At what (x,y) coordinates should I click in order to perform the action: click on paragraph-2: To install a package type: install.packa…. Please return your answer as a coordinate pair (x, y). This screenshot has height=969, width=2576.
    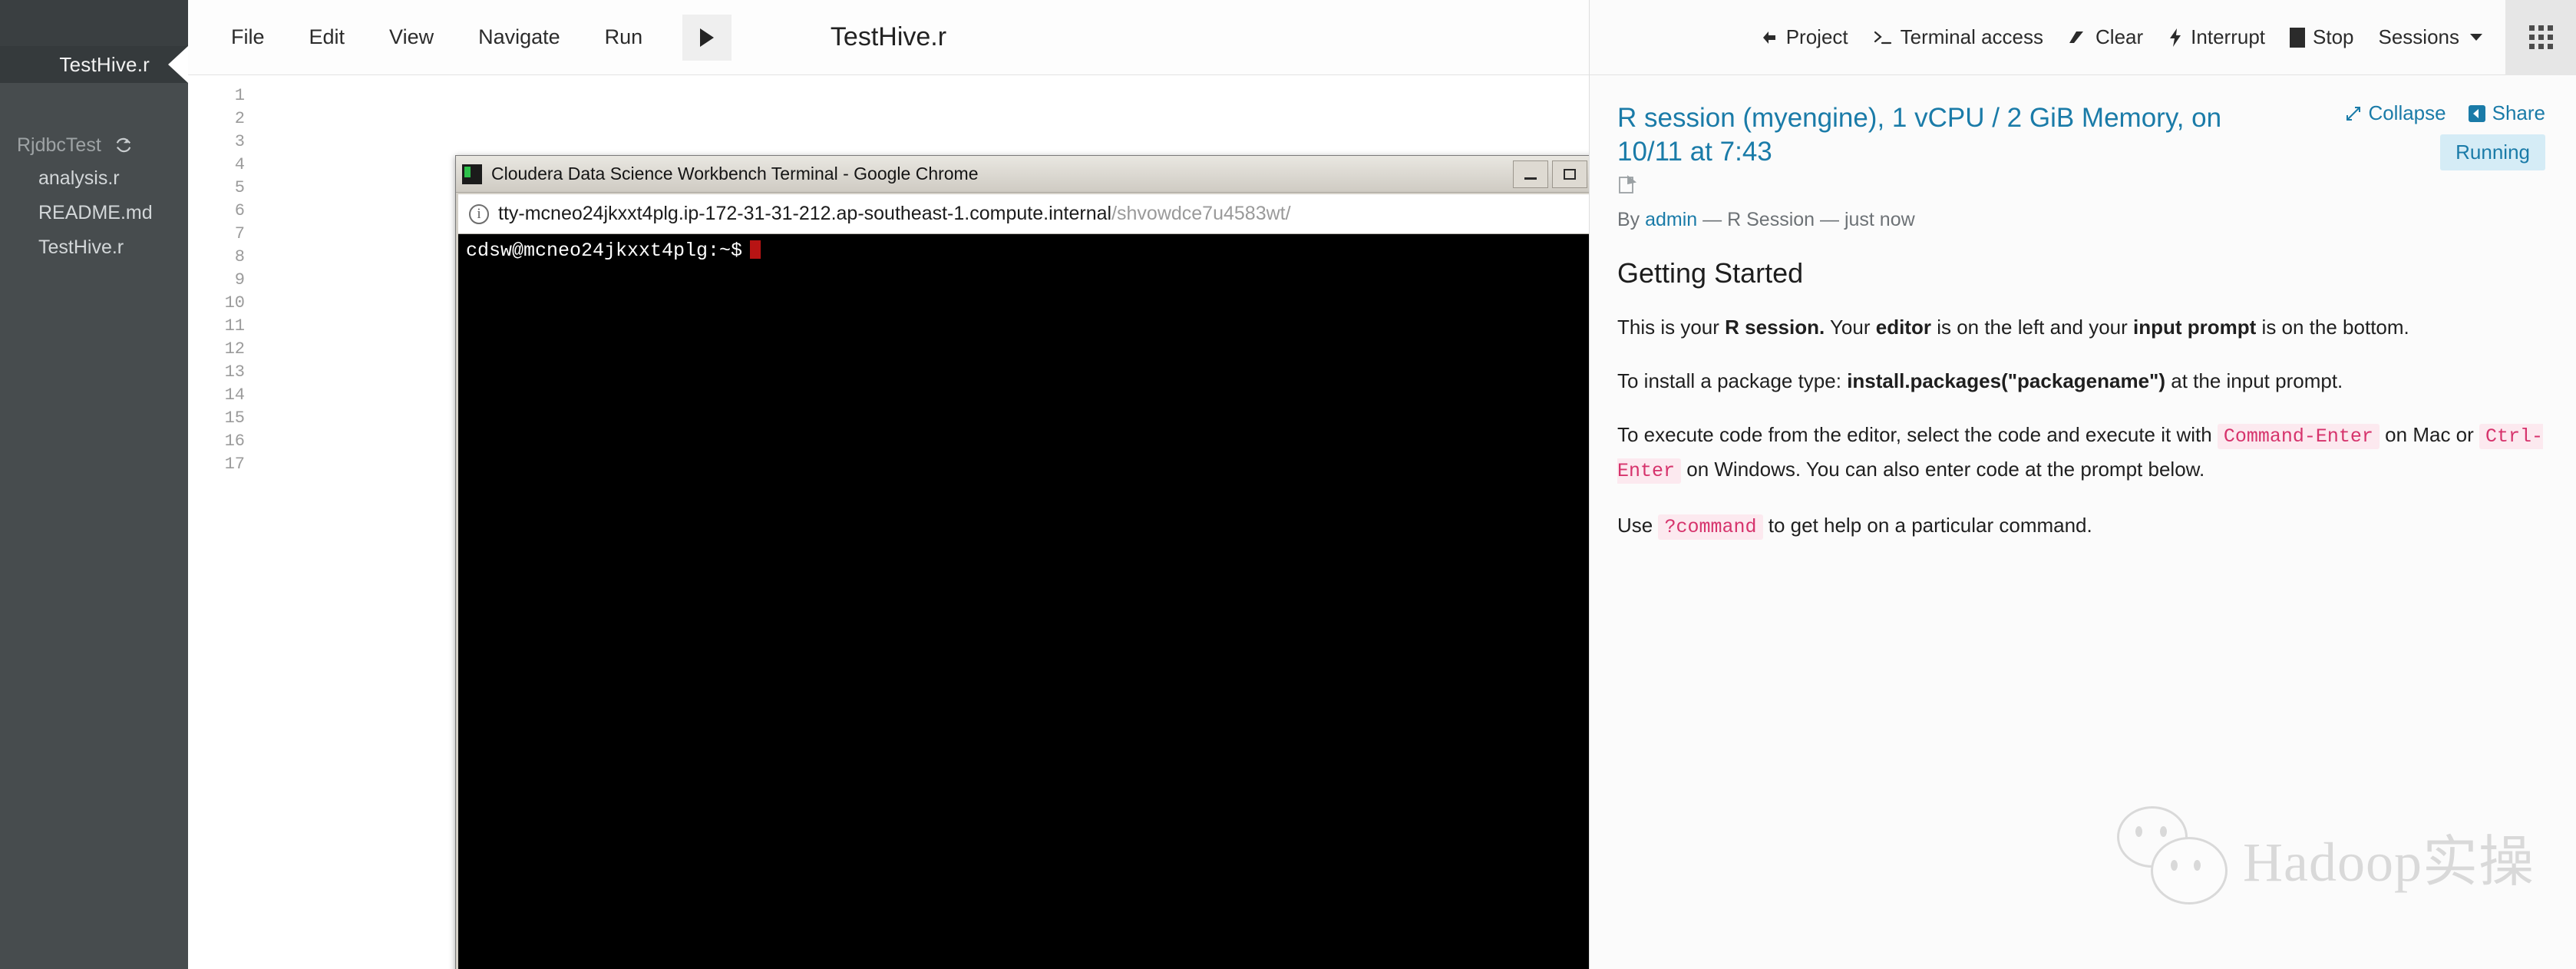
    Looking at the image, I should click on (2081, 381).